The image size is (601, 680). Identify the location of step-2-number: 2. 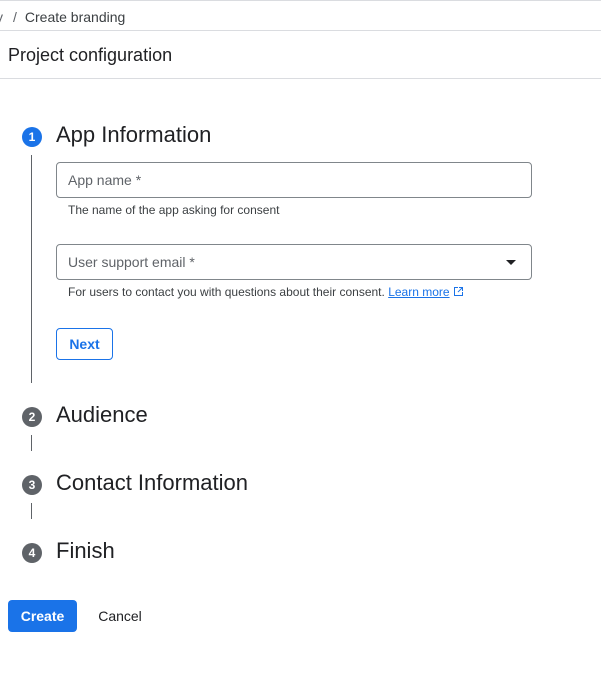
(32, 417).